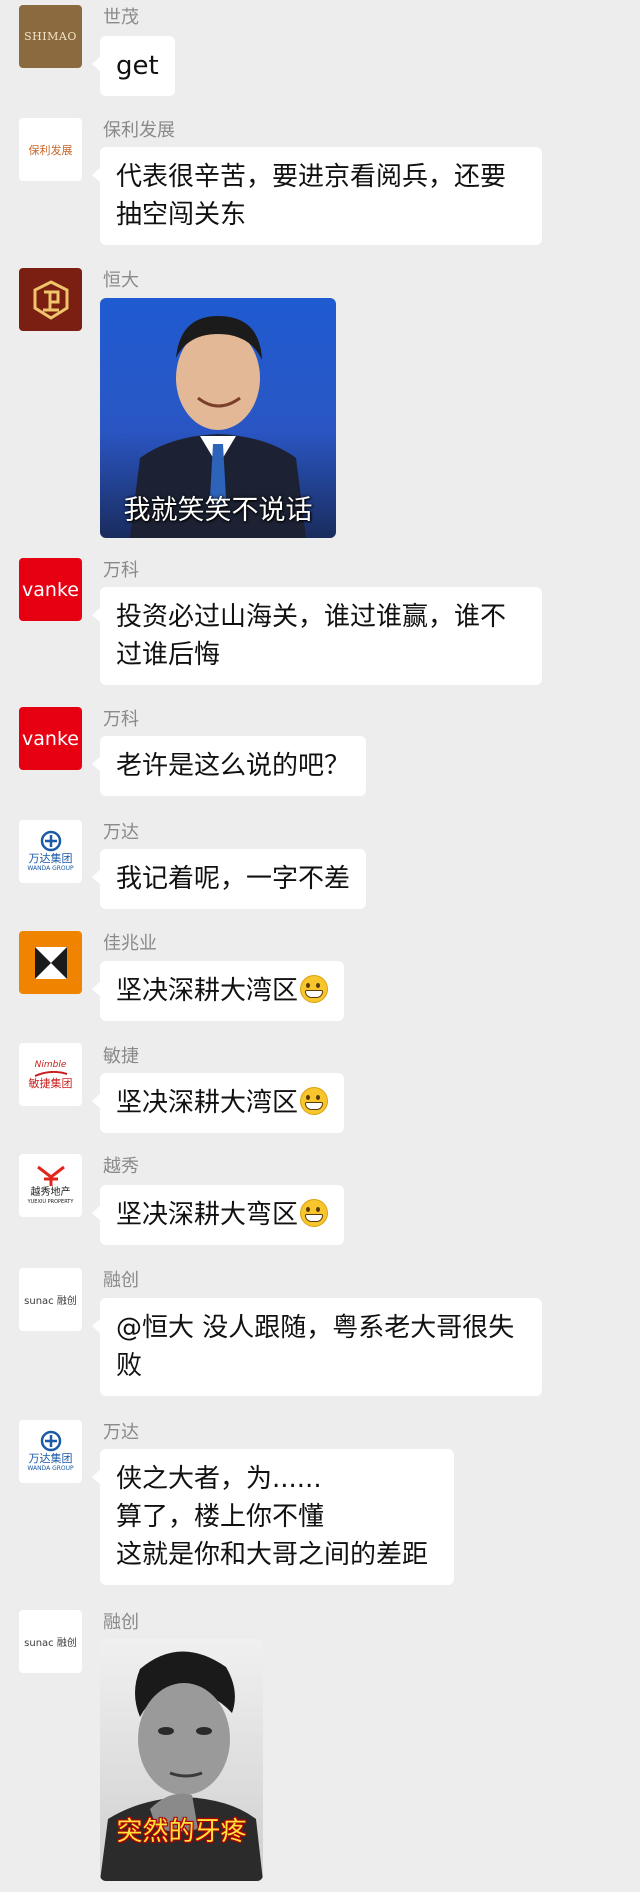  I want to click on avatar-kaisa, so click(50, 962).